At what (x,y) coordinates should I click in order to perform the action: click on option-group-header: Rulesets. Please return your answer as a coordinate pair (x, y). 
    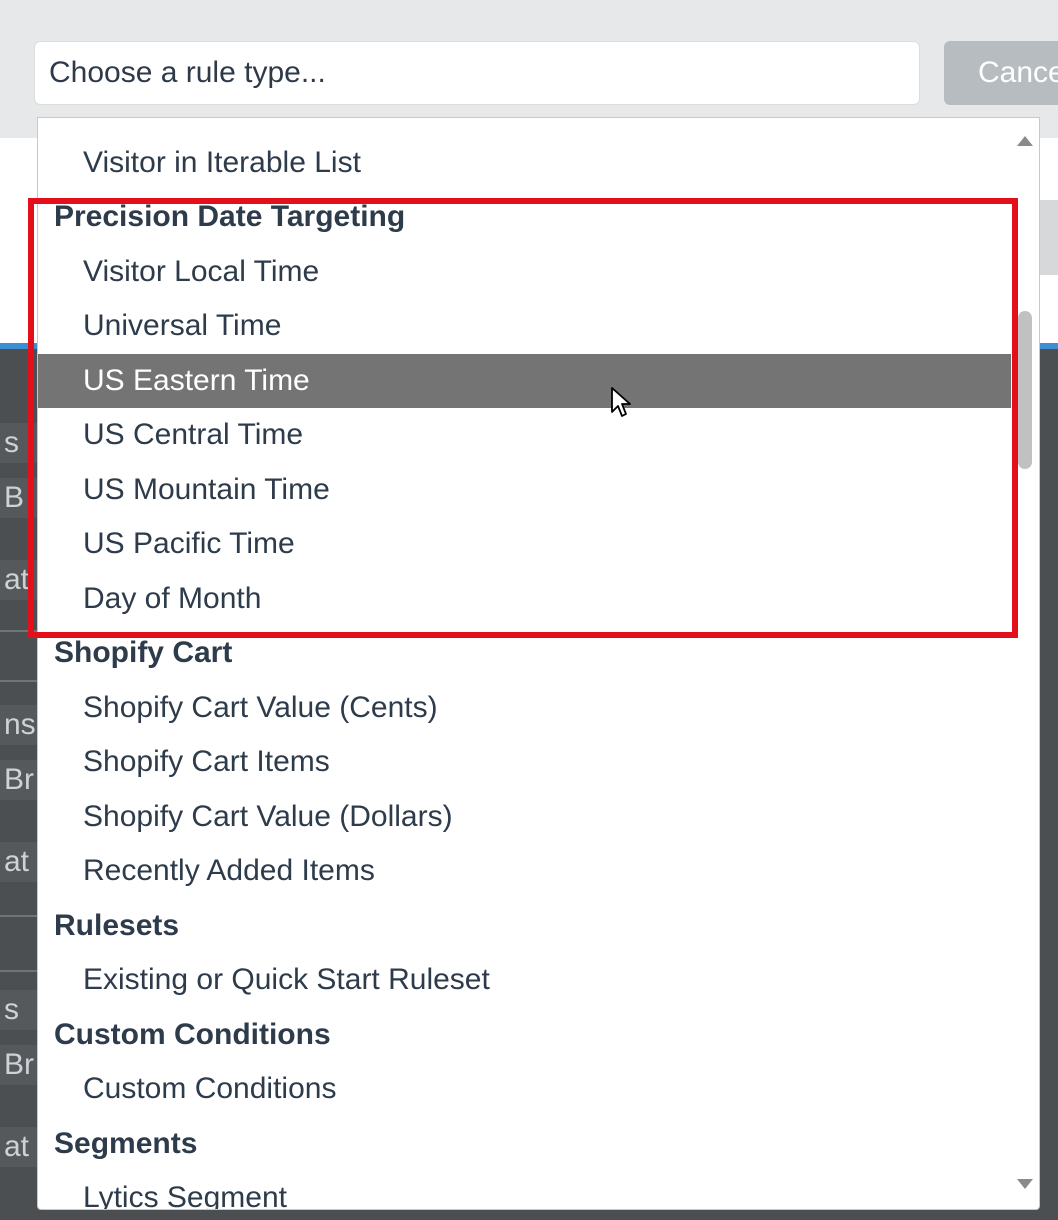
    Looking at the image, I should click on (117, 925).